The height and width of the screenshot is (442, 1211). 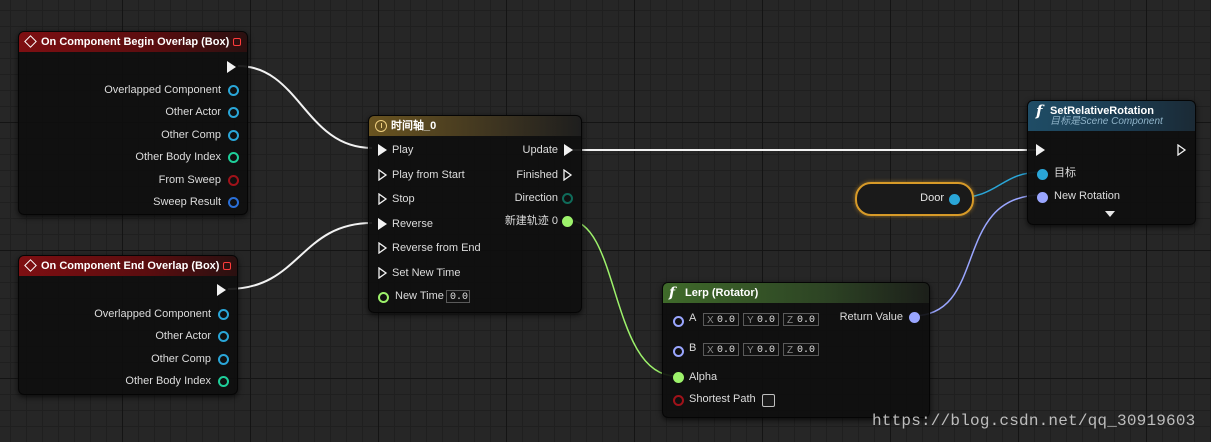 I want to click on set-rotation-exec-in-pin, so click(x=1040, y=150).